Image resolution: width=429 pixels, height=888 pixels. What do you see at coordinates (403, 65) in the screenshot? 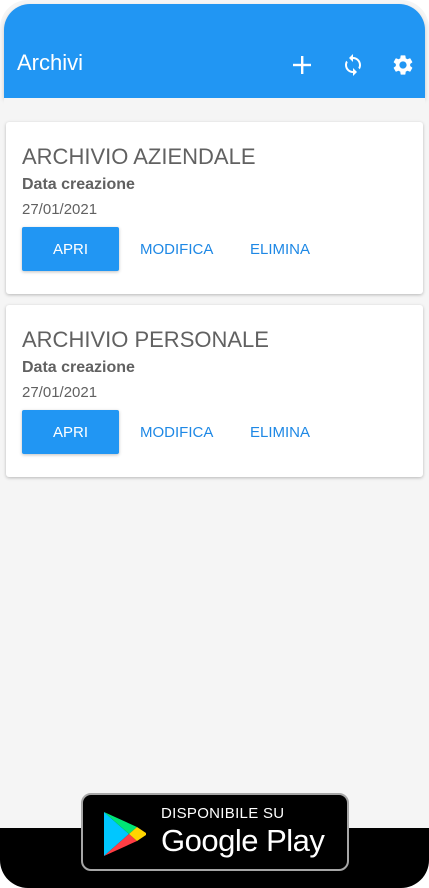
I see `settings-icon` at bounding box center [403, 65].